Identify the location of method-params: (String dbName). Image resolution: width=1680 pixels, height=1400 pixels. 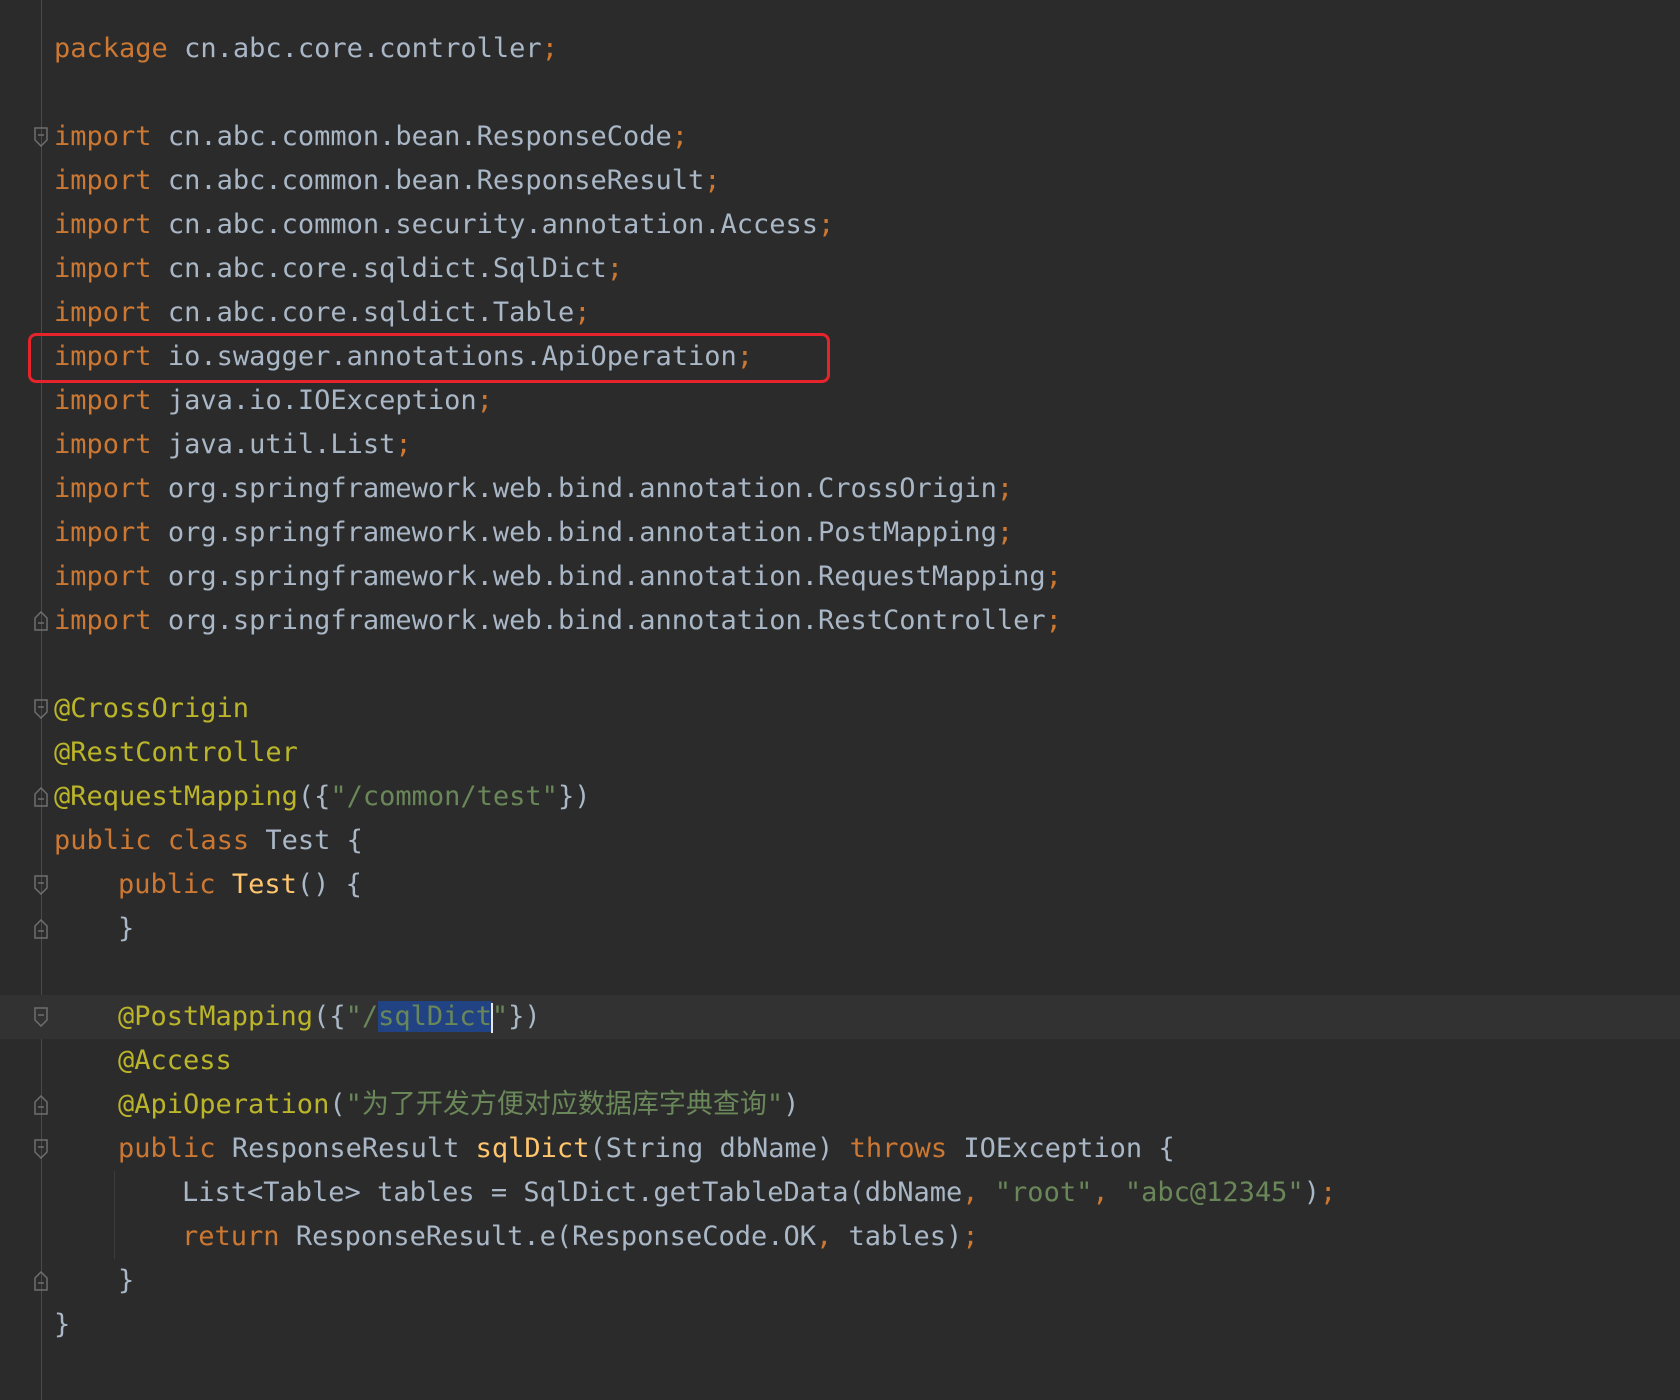
(711, 1148).